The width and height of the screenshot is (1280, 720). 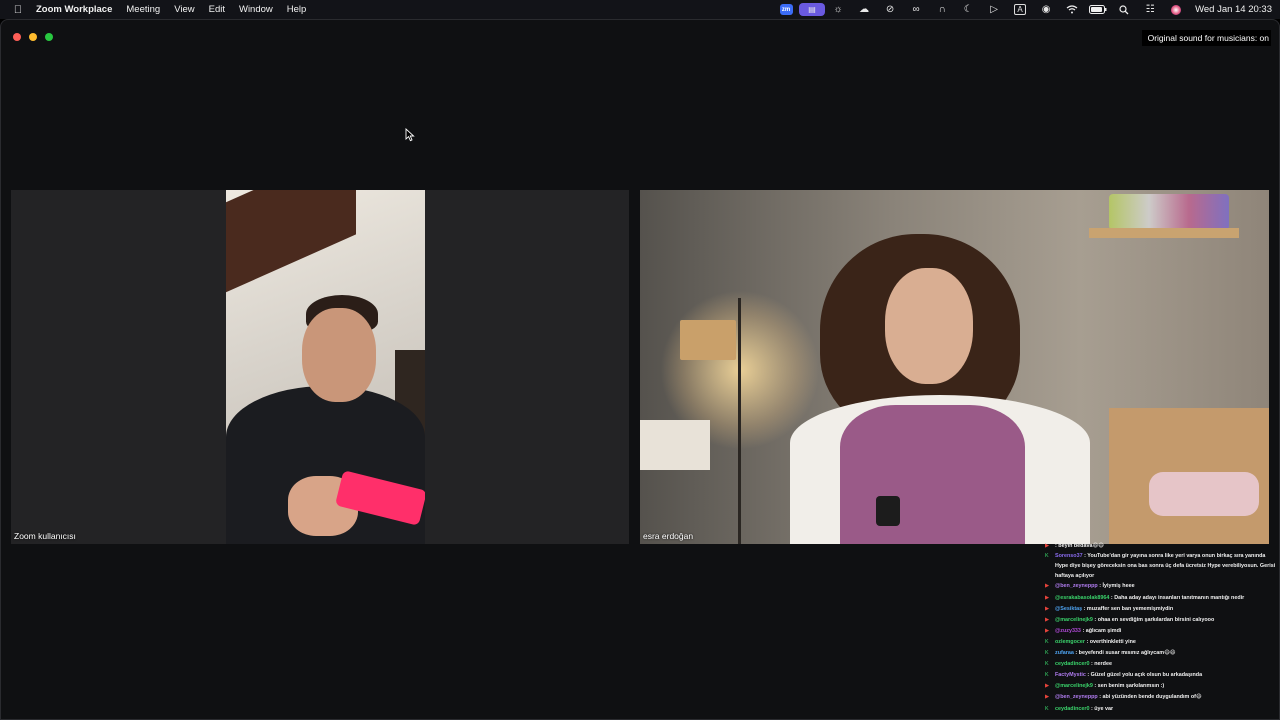 What do you see at coordinates (864, 9) in the screenshot?
I see `cloud-icon: ☁` at bounding box center [864, 9].